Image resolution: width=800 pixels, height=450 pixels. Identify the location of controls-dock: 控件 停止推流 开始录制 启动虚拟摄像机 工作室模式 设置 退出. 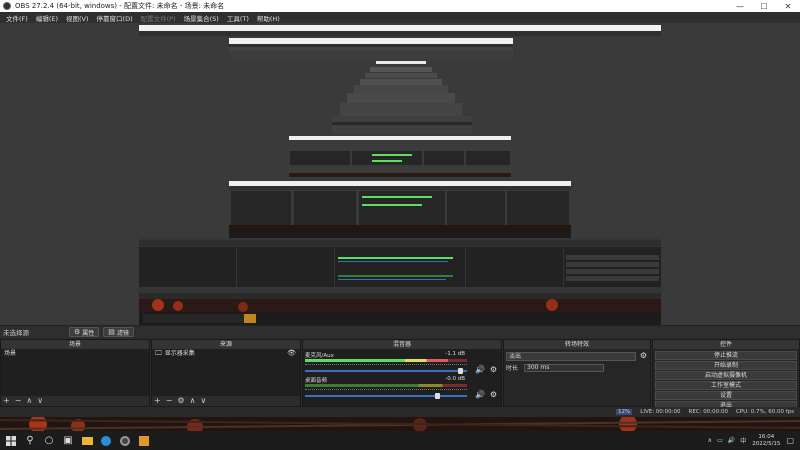
(726, 374).